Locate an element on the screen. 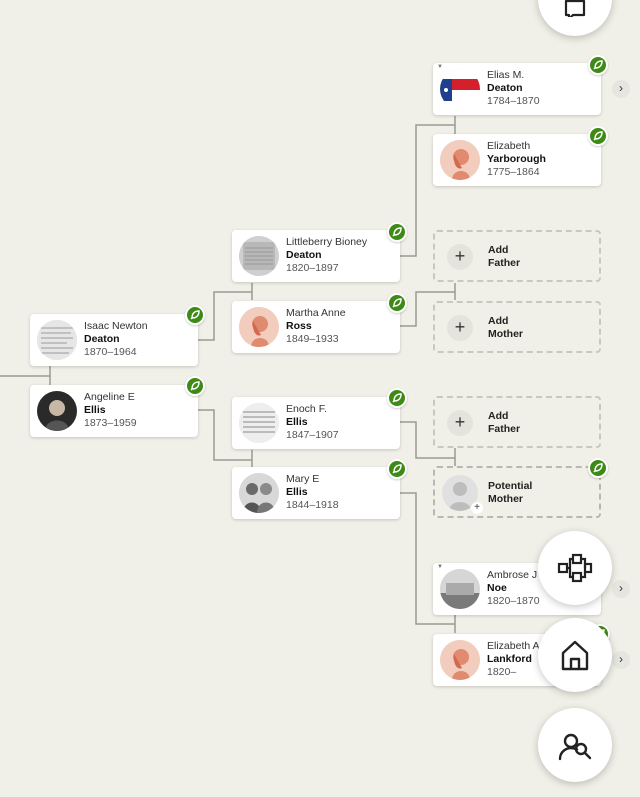  add-mother-slot: + Add Mother is located at coordinates (517, 327).